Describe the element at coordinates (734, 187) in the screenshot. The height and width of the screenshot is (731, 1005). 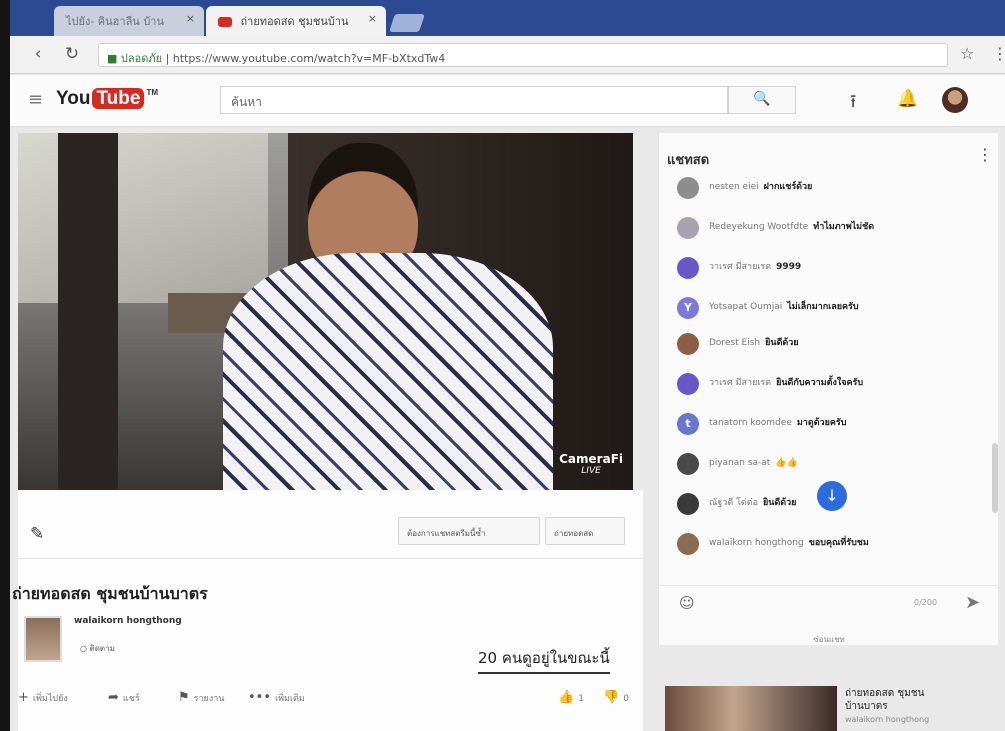
I see `chat-author-name: nesten eiei` at that location.